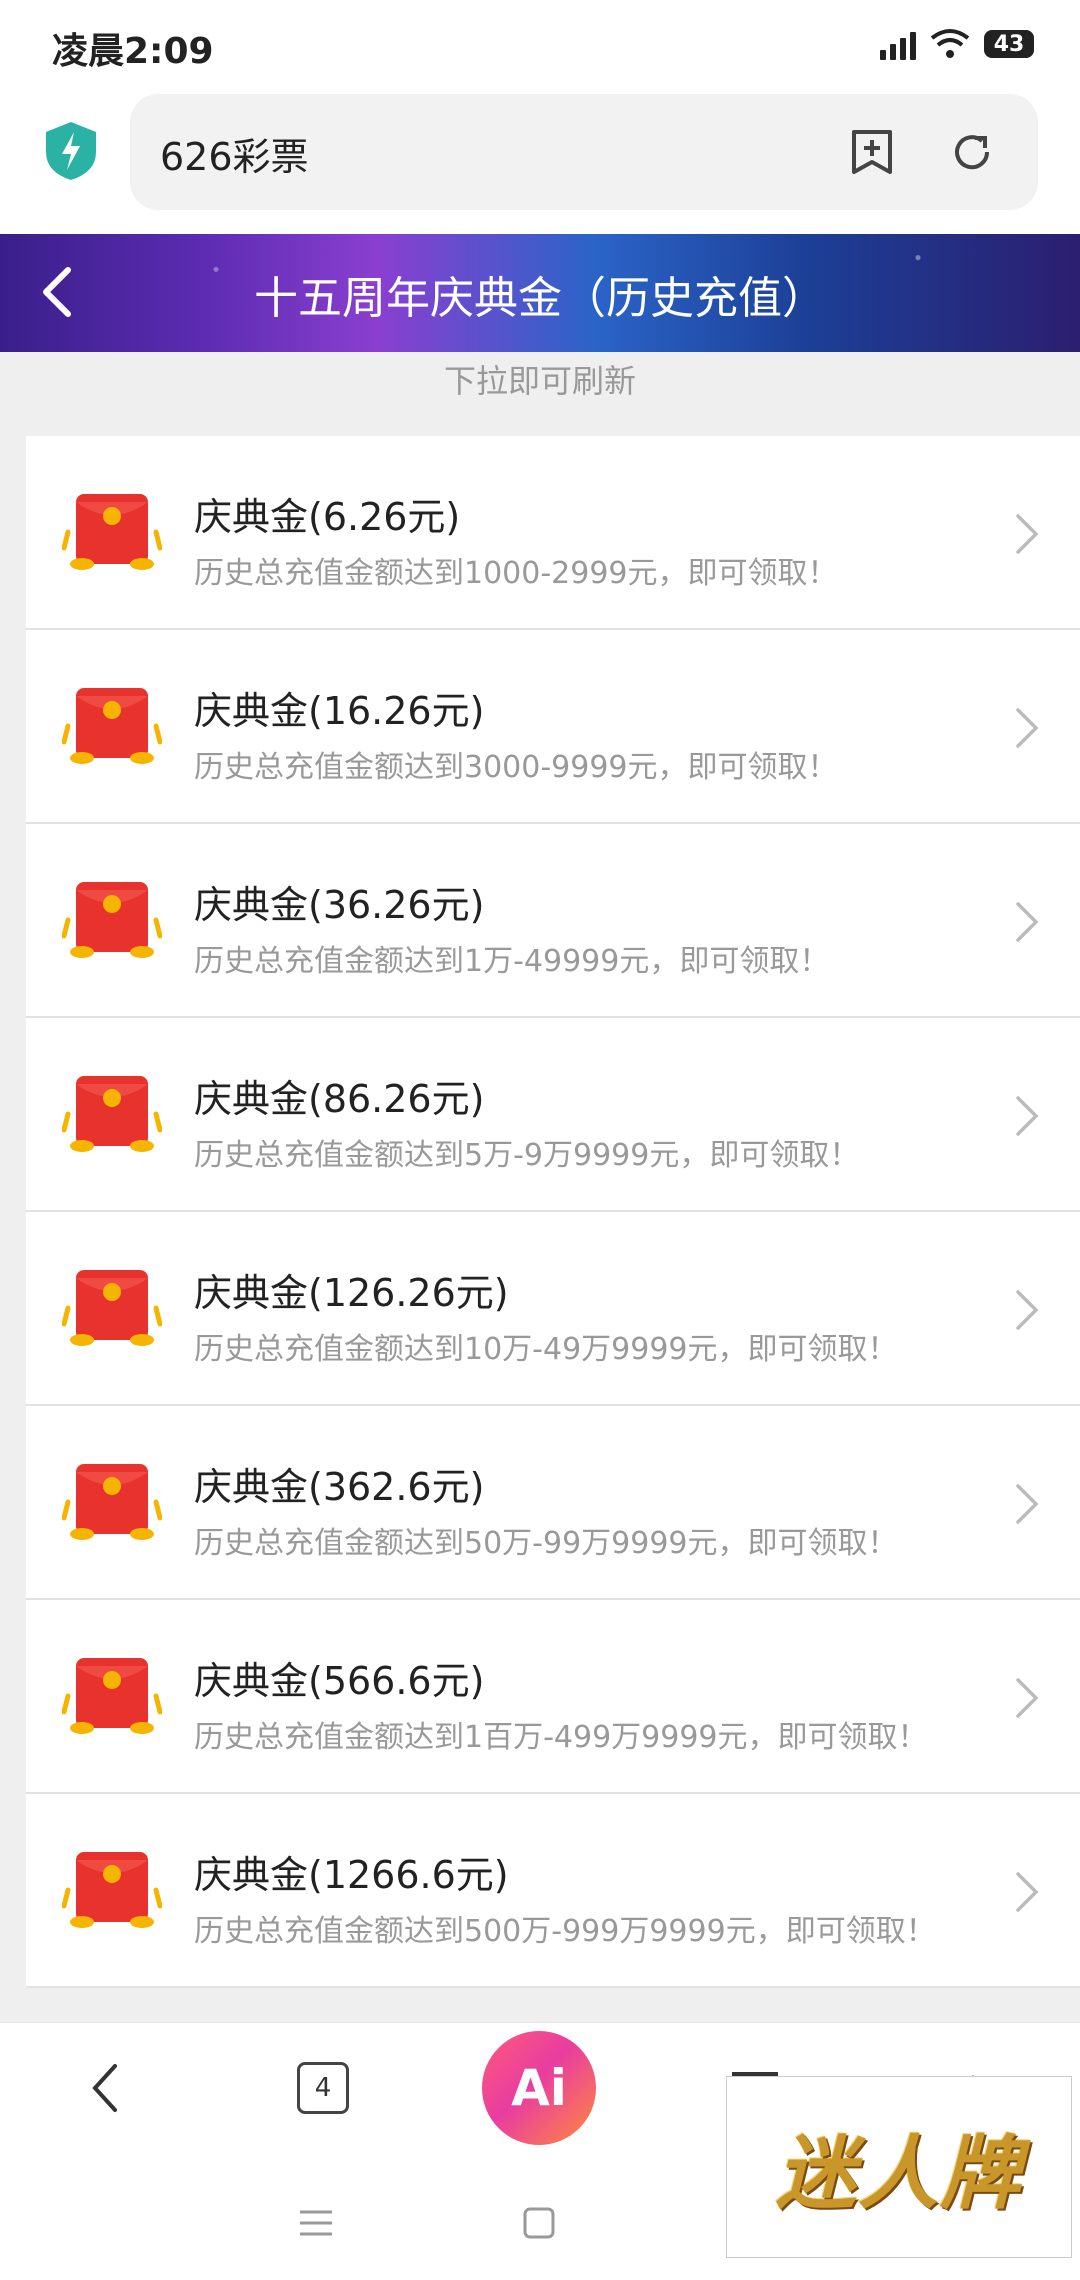 This screenshot has height=2280, width=1080. I want to click on chevron-left-icon, so click(104, 2088).